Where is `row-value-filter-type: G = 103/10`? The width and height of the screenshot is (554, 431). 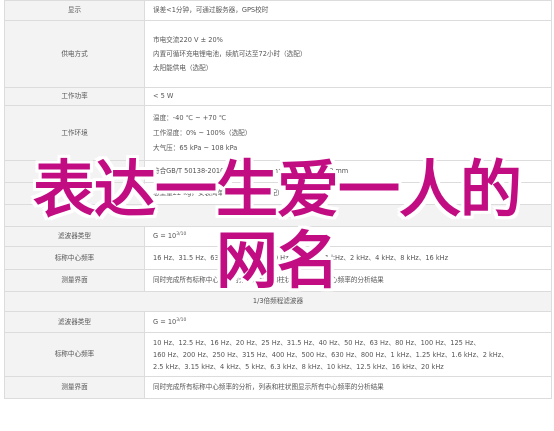
row-value-filter-type: G = 103/10 is located at coordinates (348, 322).